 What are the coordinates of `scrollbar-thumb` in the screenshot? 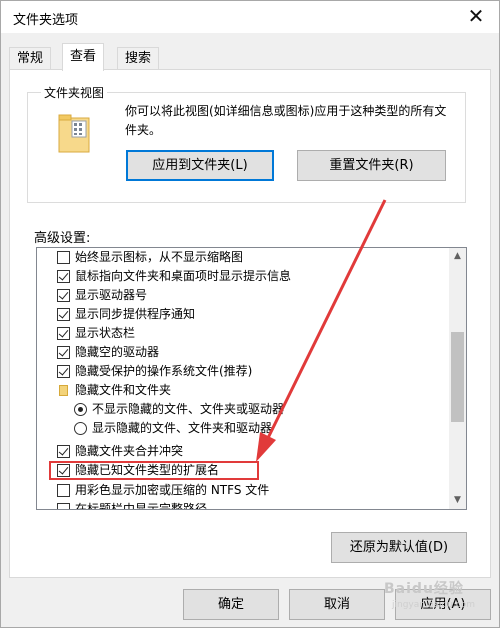 It's located at (457, 377).